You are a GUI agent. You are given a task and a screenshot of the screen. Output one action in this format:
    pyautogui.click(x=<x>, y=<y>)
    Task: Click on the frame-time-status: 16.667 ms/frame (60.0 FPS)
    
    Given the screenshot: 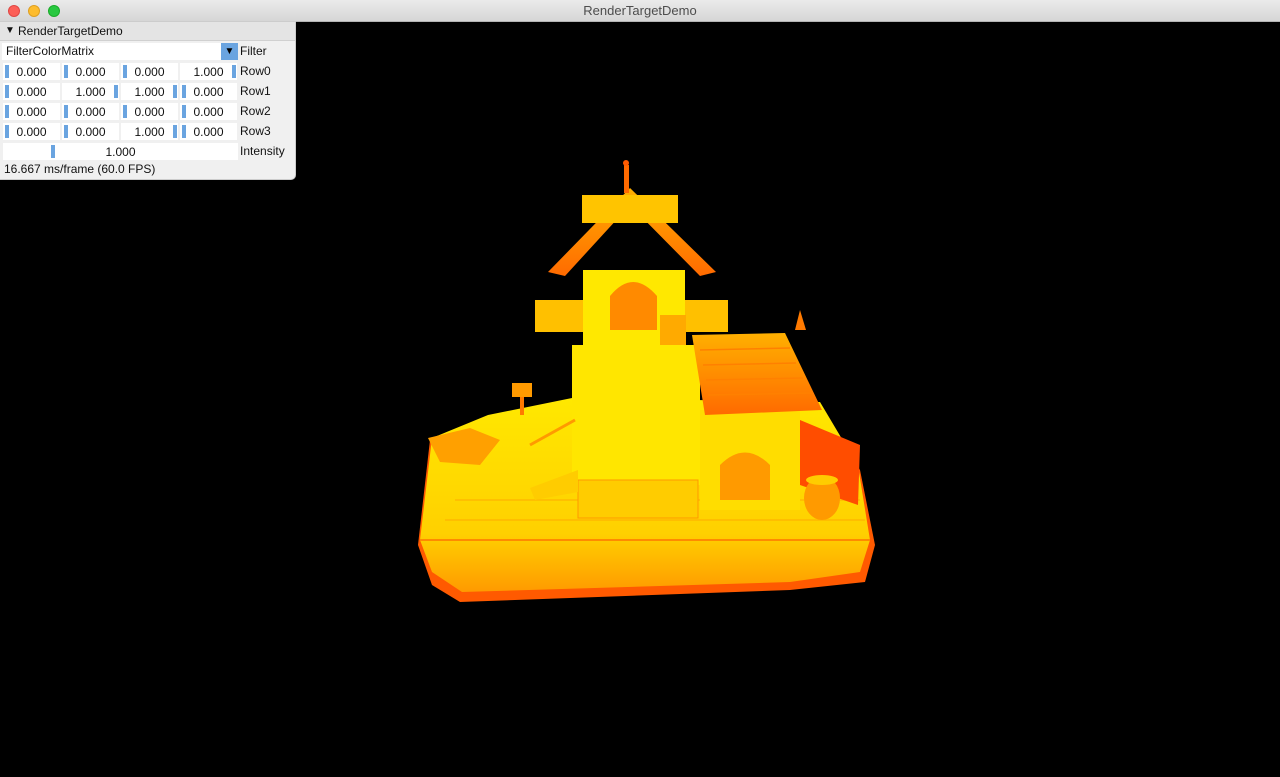 What is the action you would take?
    pyautogui.click(x=80, y=169)
    